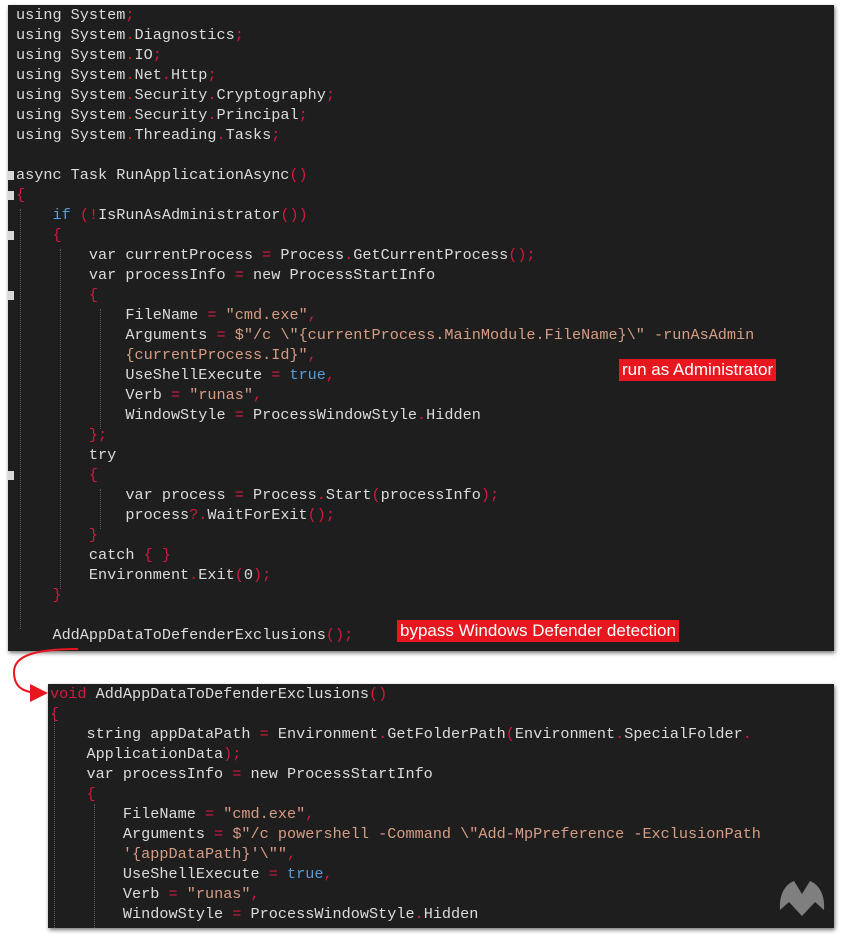 This screenshot has height=935, width=841. What do you see at coordinates (184, 35) in the screenshot?
I see `code-token: Diagnostics` at bounding box center [184, 35].